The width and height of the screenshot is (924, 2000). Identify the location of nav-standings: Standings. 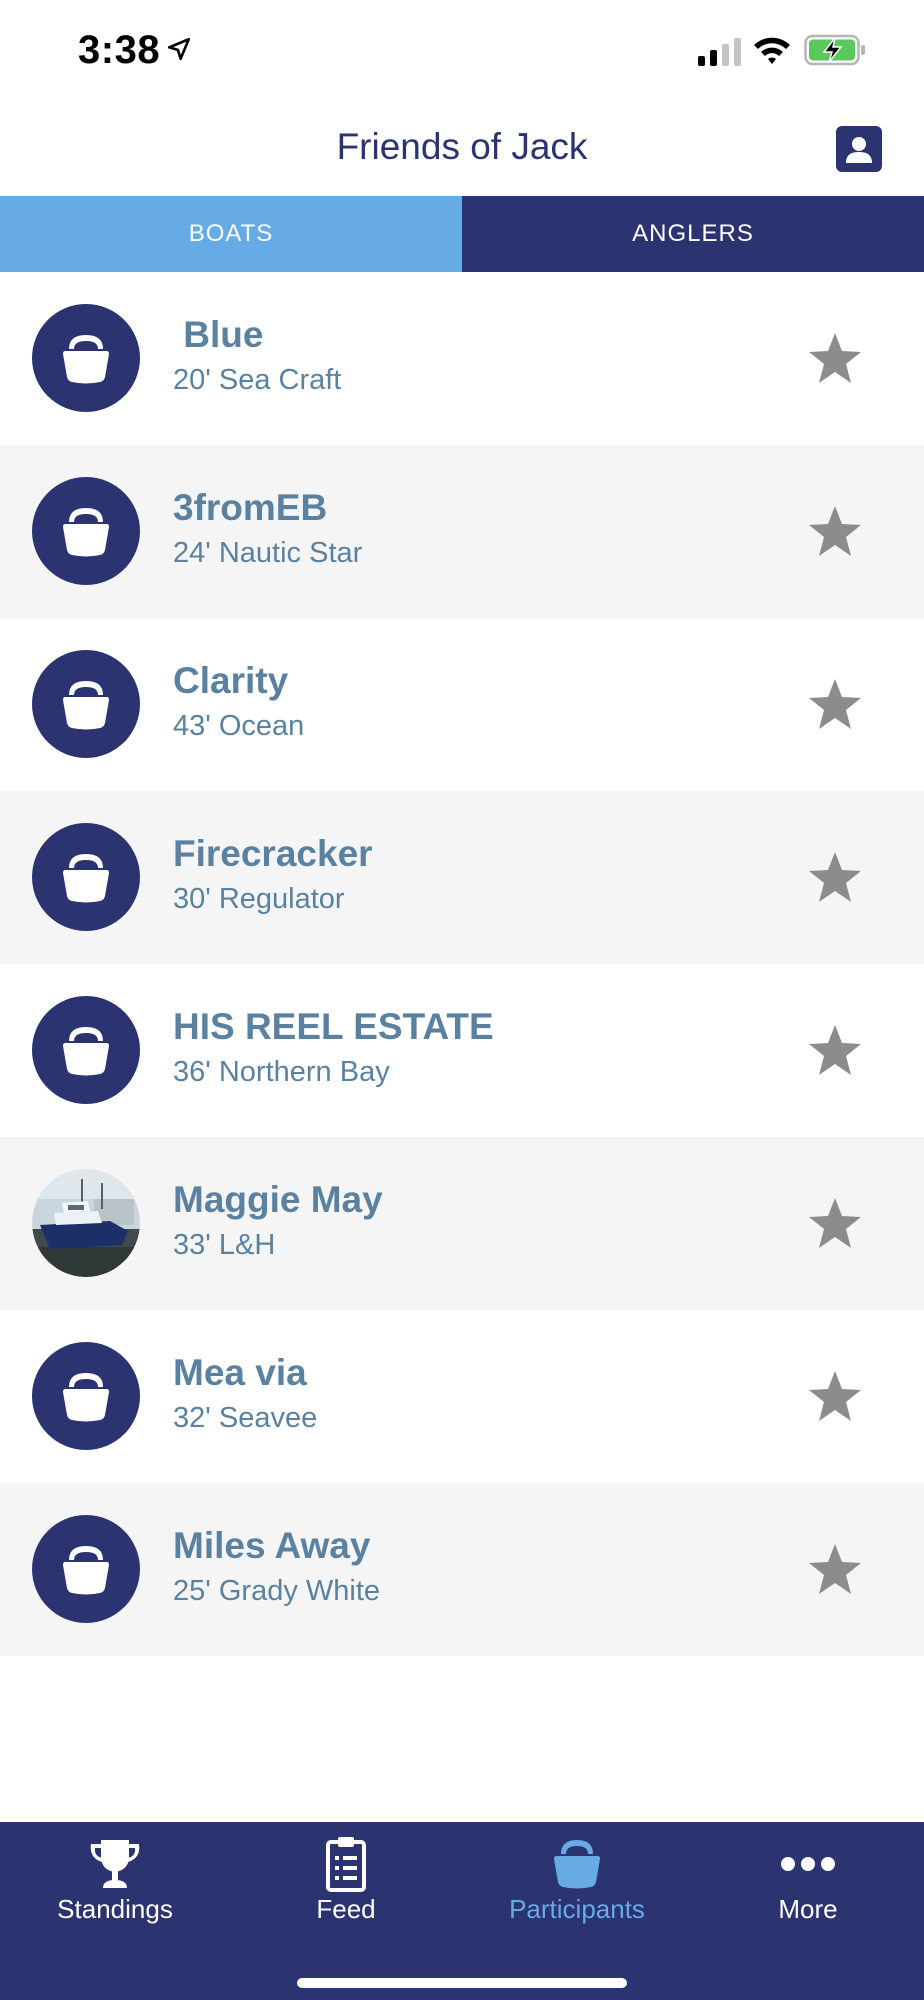
(115, 1887).